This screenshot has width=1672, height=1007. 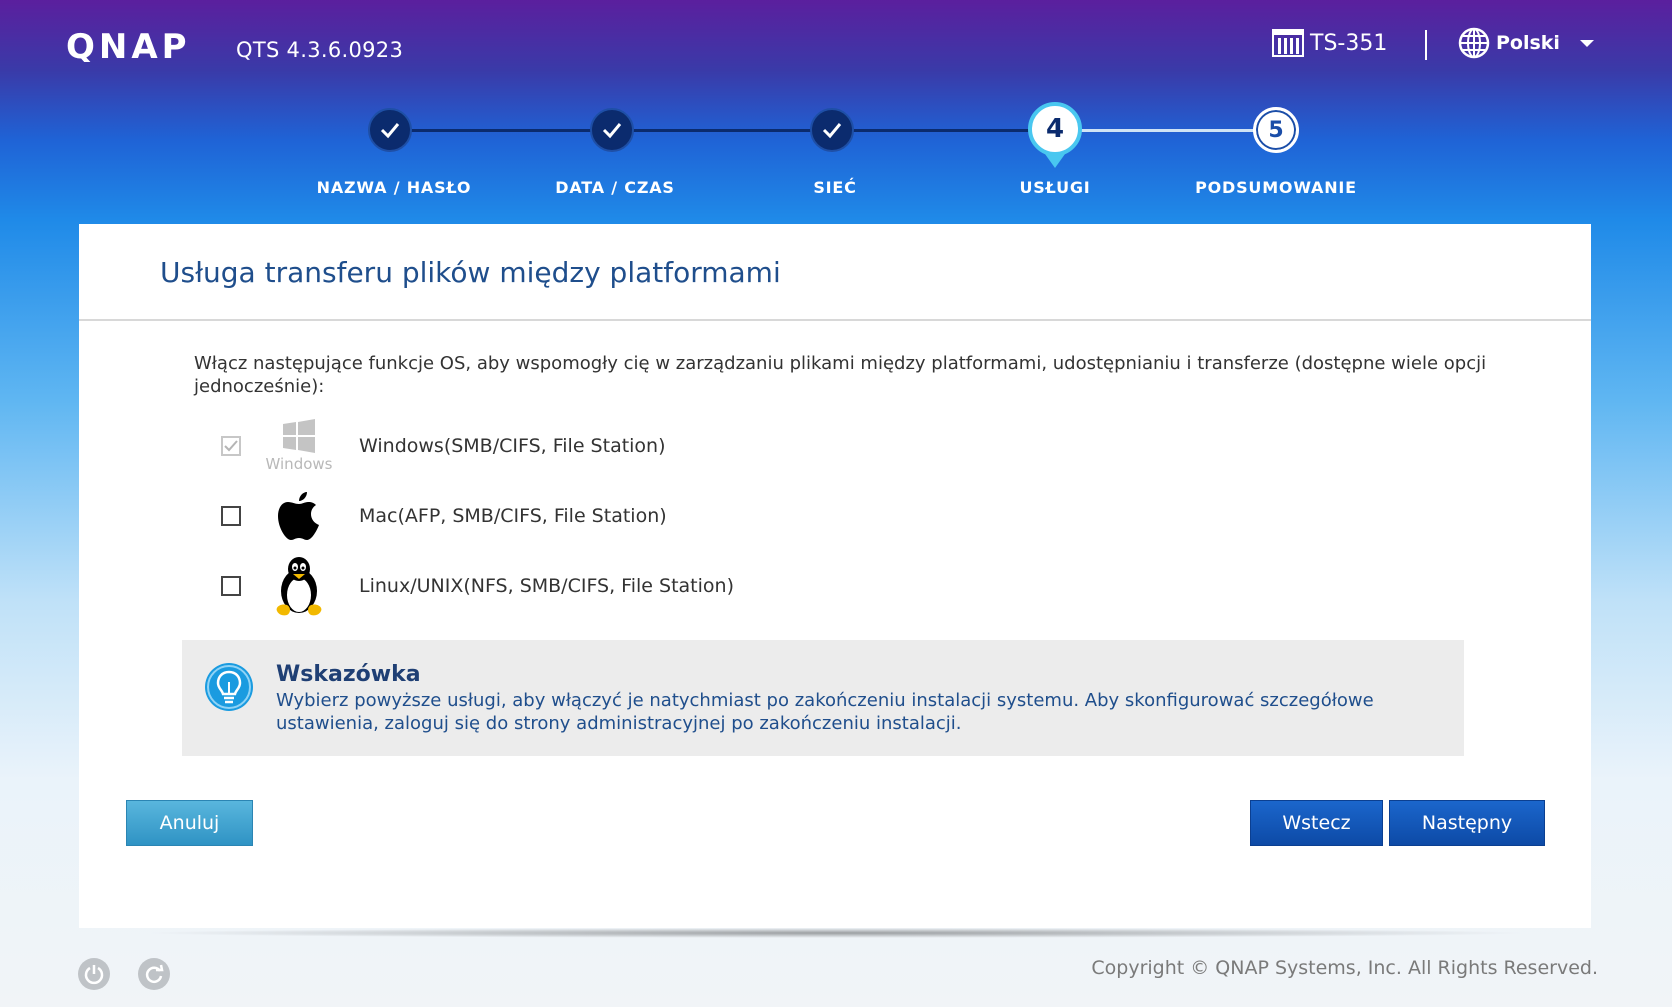 I want to click on svg-text: QNAP, so click(x=128, y=46).